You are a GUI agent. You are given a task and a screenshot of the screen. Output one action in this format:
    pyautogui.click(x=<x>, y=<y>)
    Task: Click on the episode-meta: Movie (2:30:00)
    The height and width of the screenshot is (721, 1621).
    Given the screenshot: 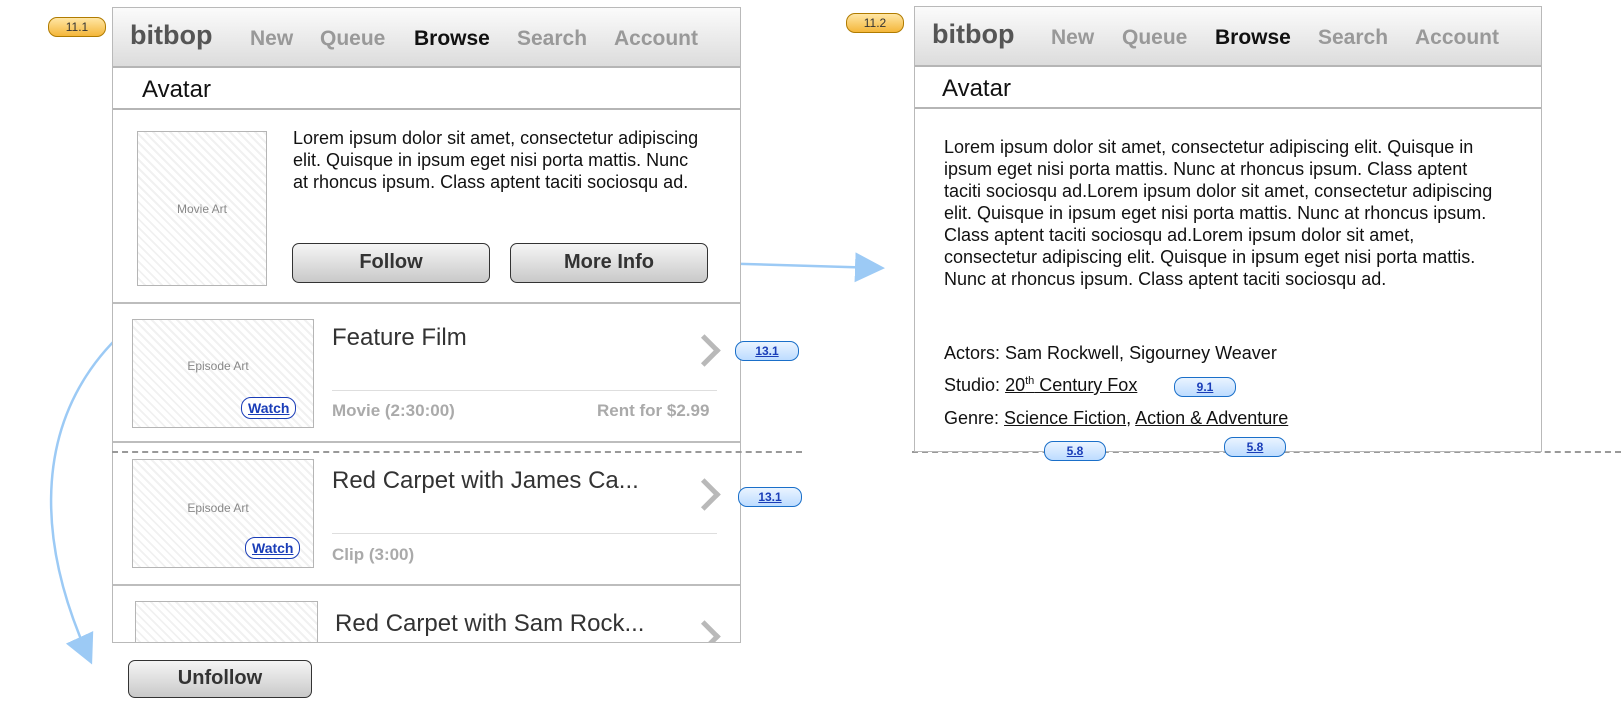 What is the action you would take?
    pyautogui.click(x=393, y=410)
    